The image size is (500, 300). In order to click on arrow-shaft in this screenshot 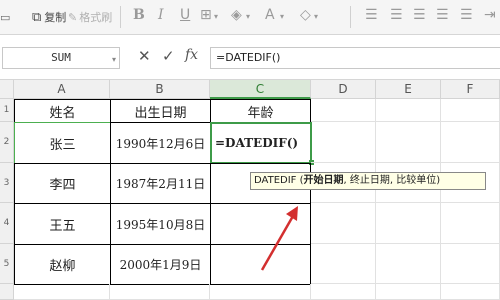, I will do `click(277, 243)`.